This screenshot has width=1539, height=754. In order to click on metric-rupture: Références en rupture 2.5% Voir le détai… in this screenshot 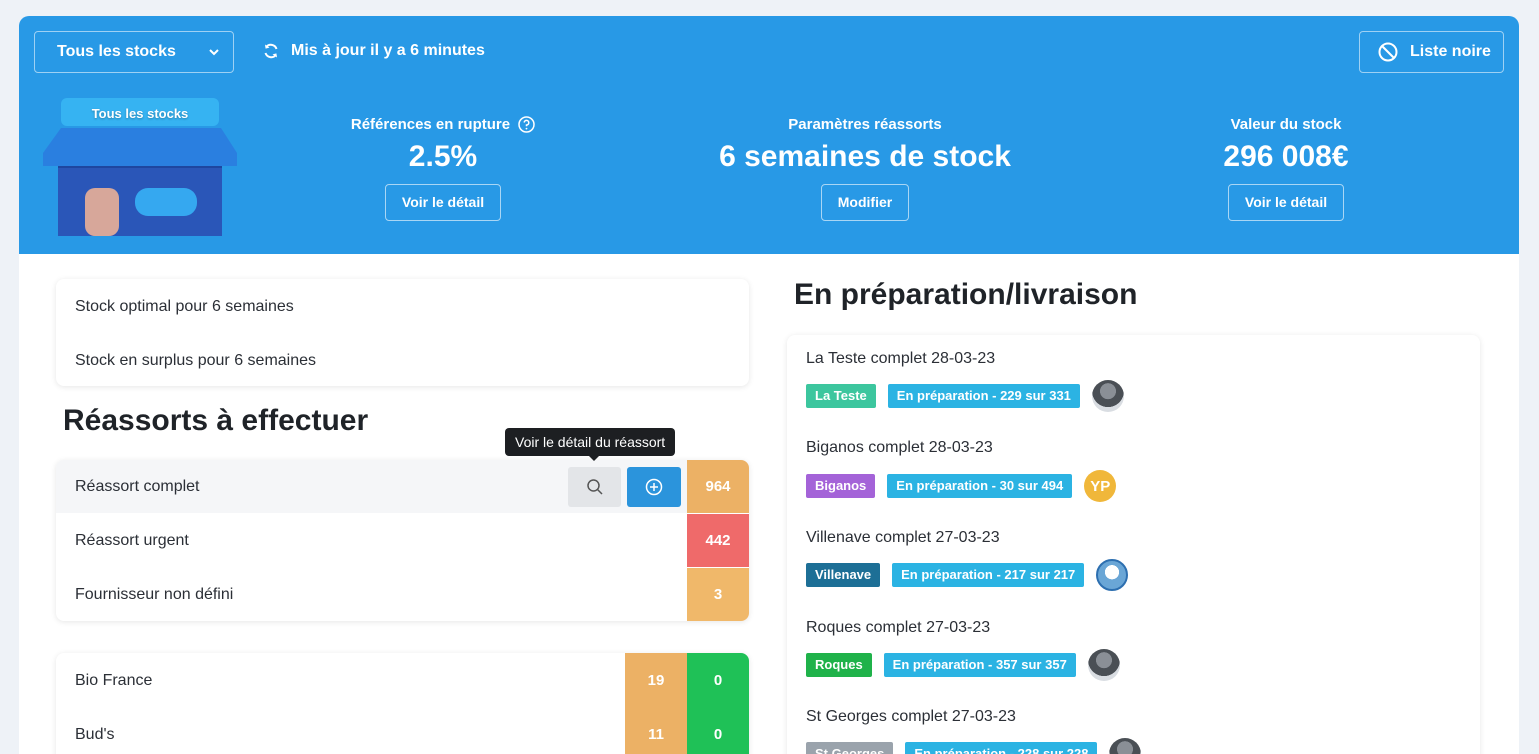, I will do `click(443, 167)`.